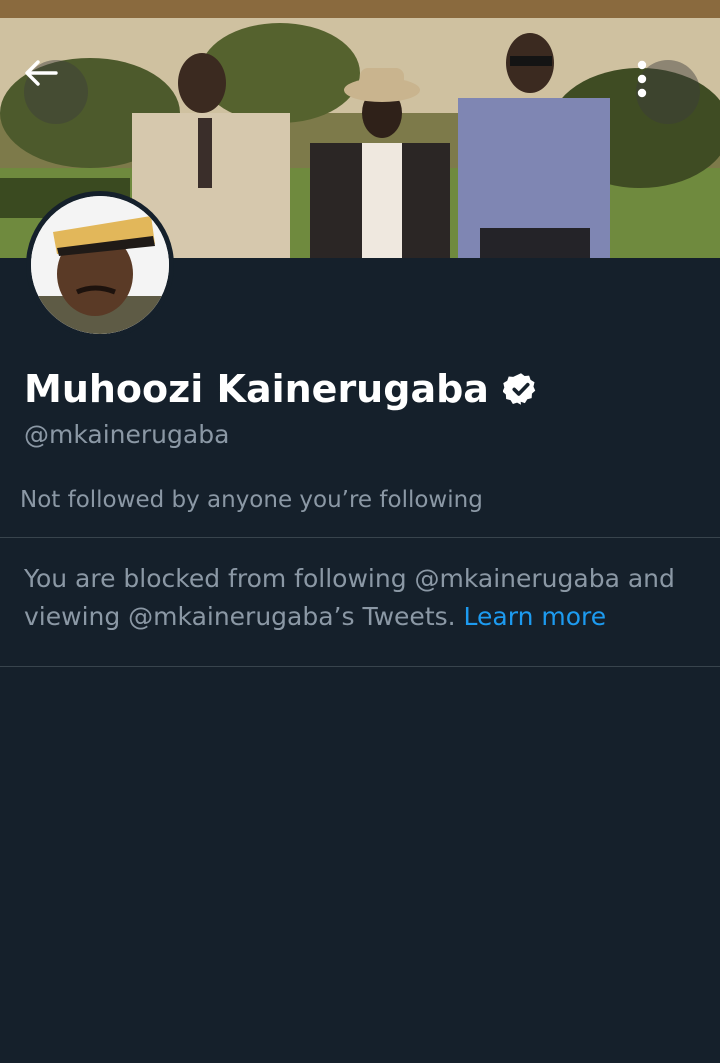 This screenshot has height=1063, width=720. I want to click on avatar-photo, so click(100, 265).